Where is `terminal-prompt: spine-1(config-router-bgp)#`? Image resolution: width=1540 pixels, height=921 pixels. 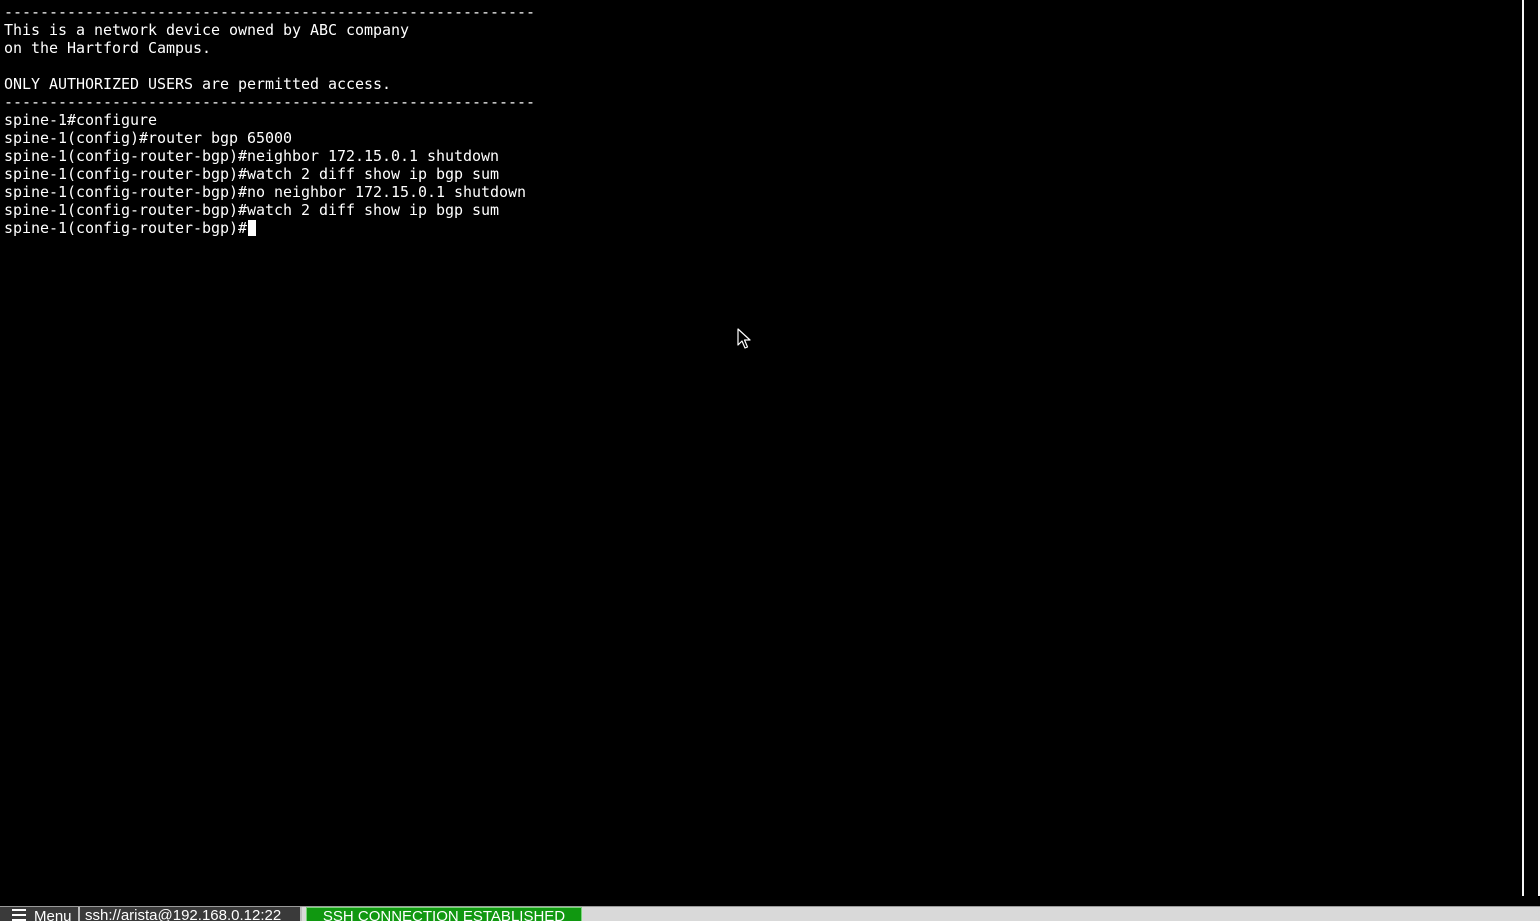 terminal-prompt: spine-1(config-router-bgp)# is located at coordinates (126, 228).